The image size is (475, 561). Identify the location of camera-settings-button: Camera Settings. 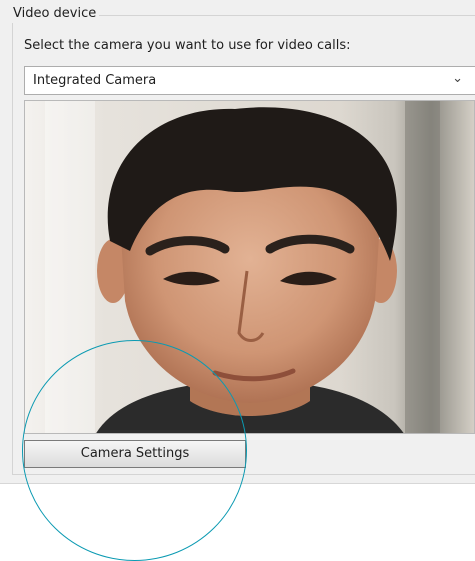
(135, 454).